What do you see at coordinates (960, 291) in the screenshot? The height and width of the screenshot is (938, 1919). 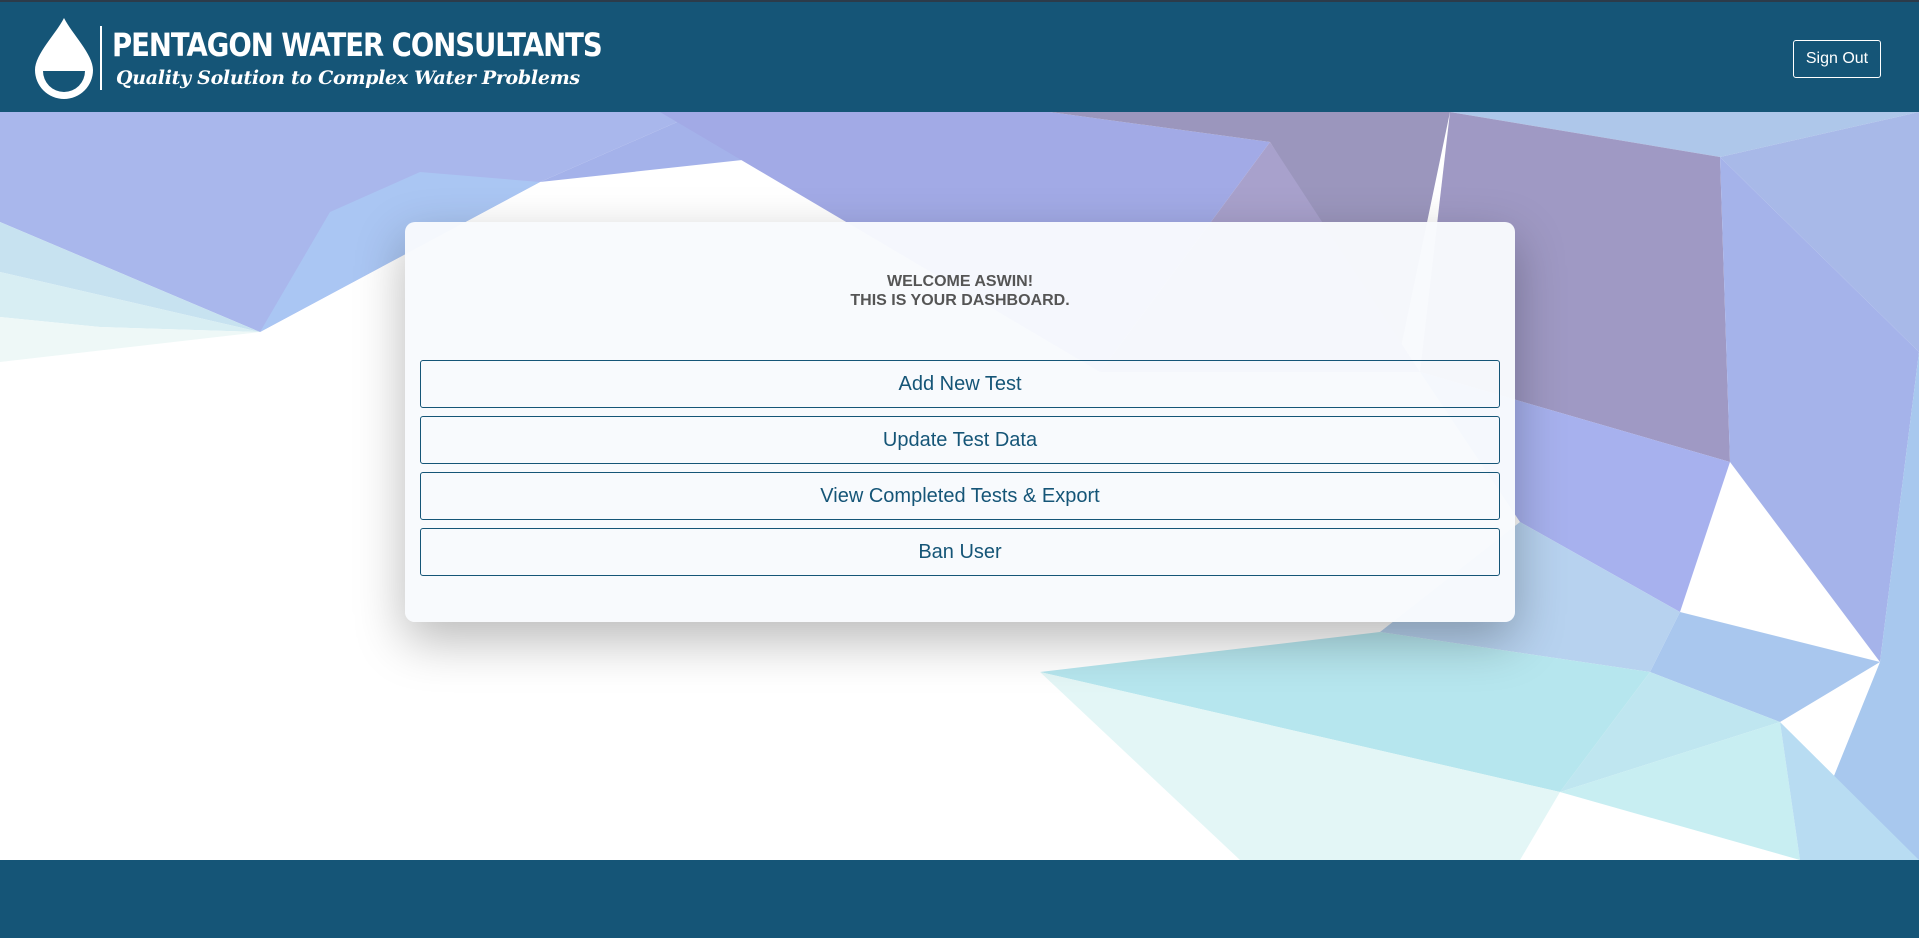 I see `welcome-message: WELCOME ASWIN! THIS IS YOUR DASHBOARD.` at bounding box center [960, 291].